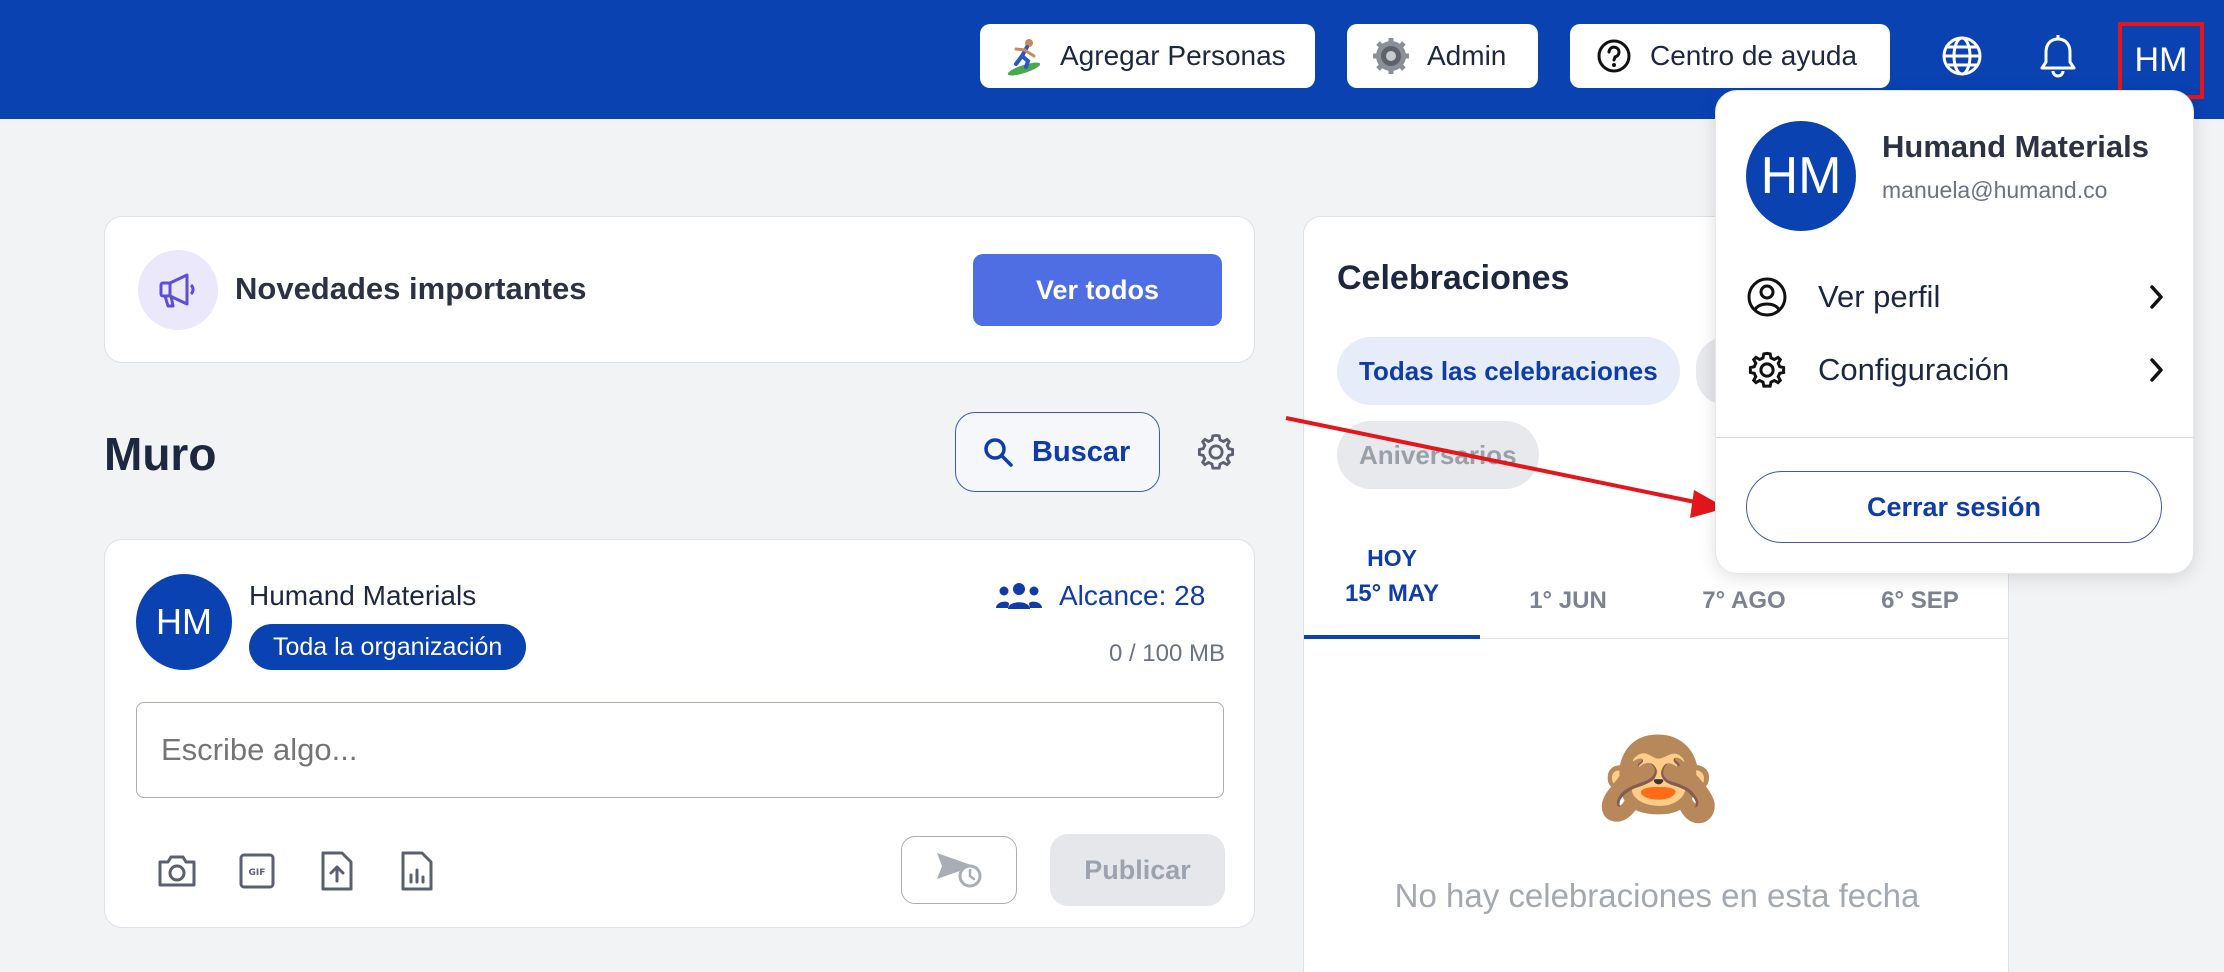  What do you see at coordinates (1754, 55) in the screenshot?
I see `help-center-label: Centro de ayuda` at bounding box center [1754, 55].